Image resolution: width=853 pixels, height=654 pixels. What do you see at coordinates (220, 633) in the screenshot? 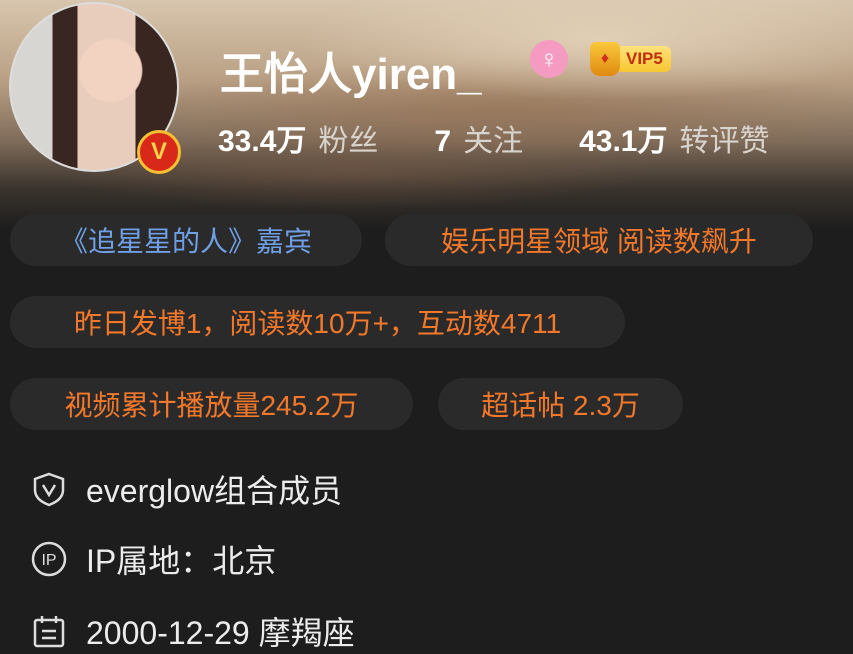
I see `info-text: 2000-12-29 摩羯座` at bounding box center [220, 633].